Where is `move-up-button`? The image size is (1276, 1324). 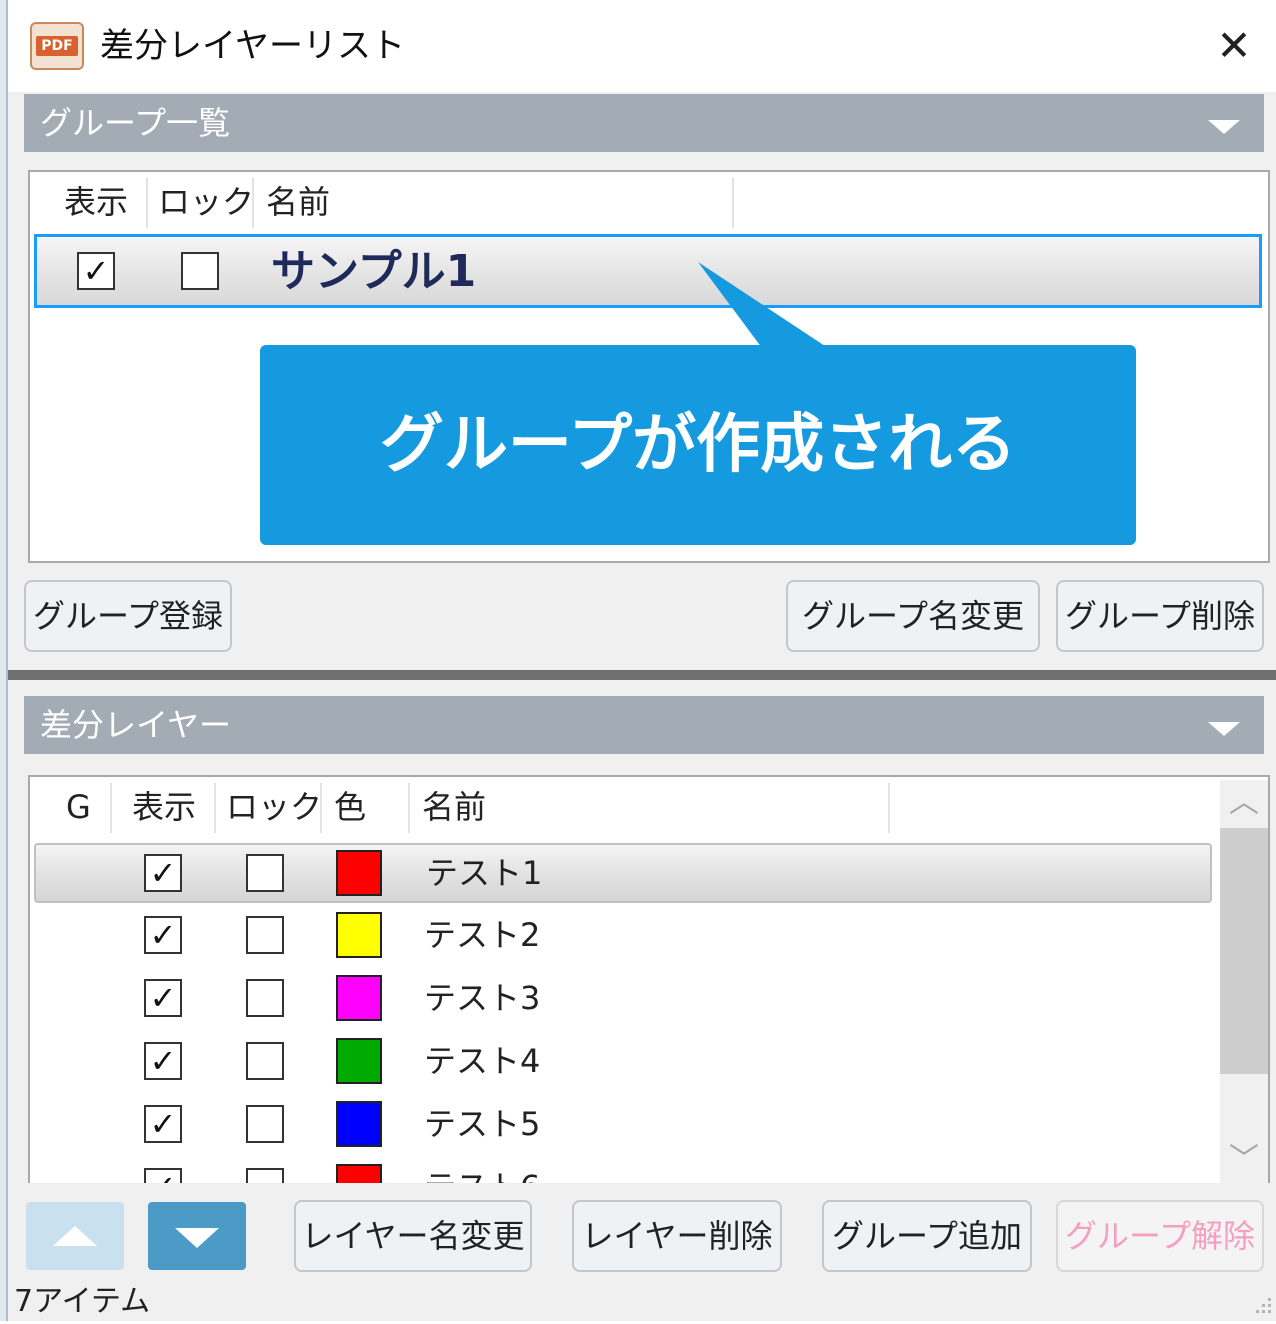
move-up-button is located at coordinates (75, 1236).